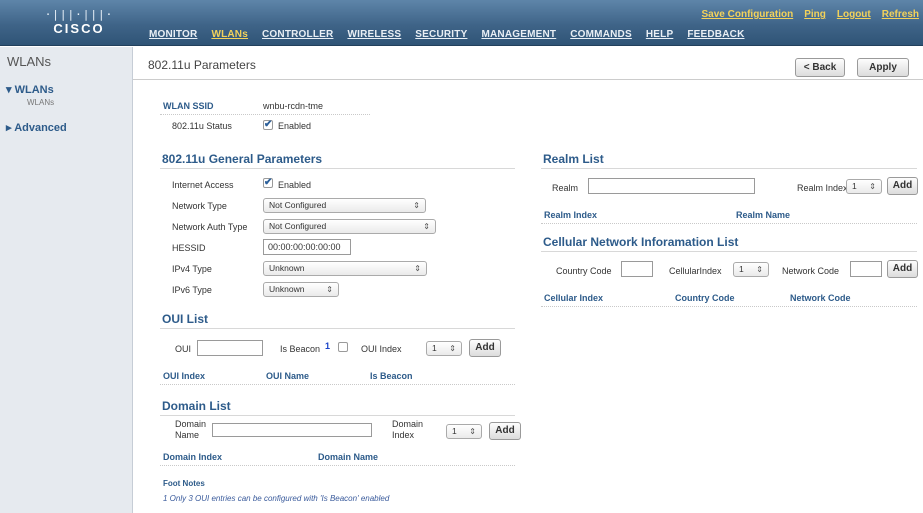 The image size is (923, 513). Describe the element at coordinates (391, 376) in the screenshot. I see `is-beacon-column-header: Is Beacon` at that location.